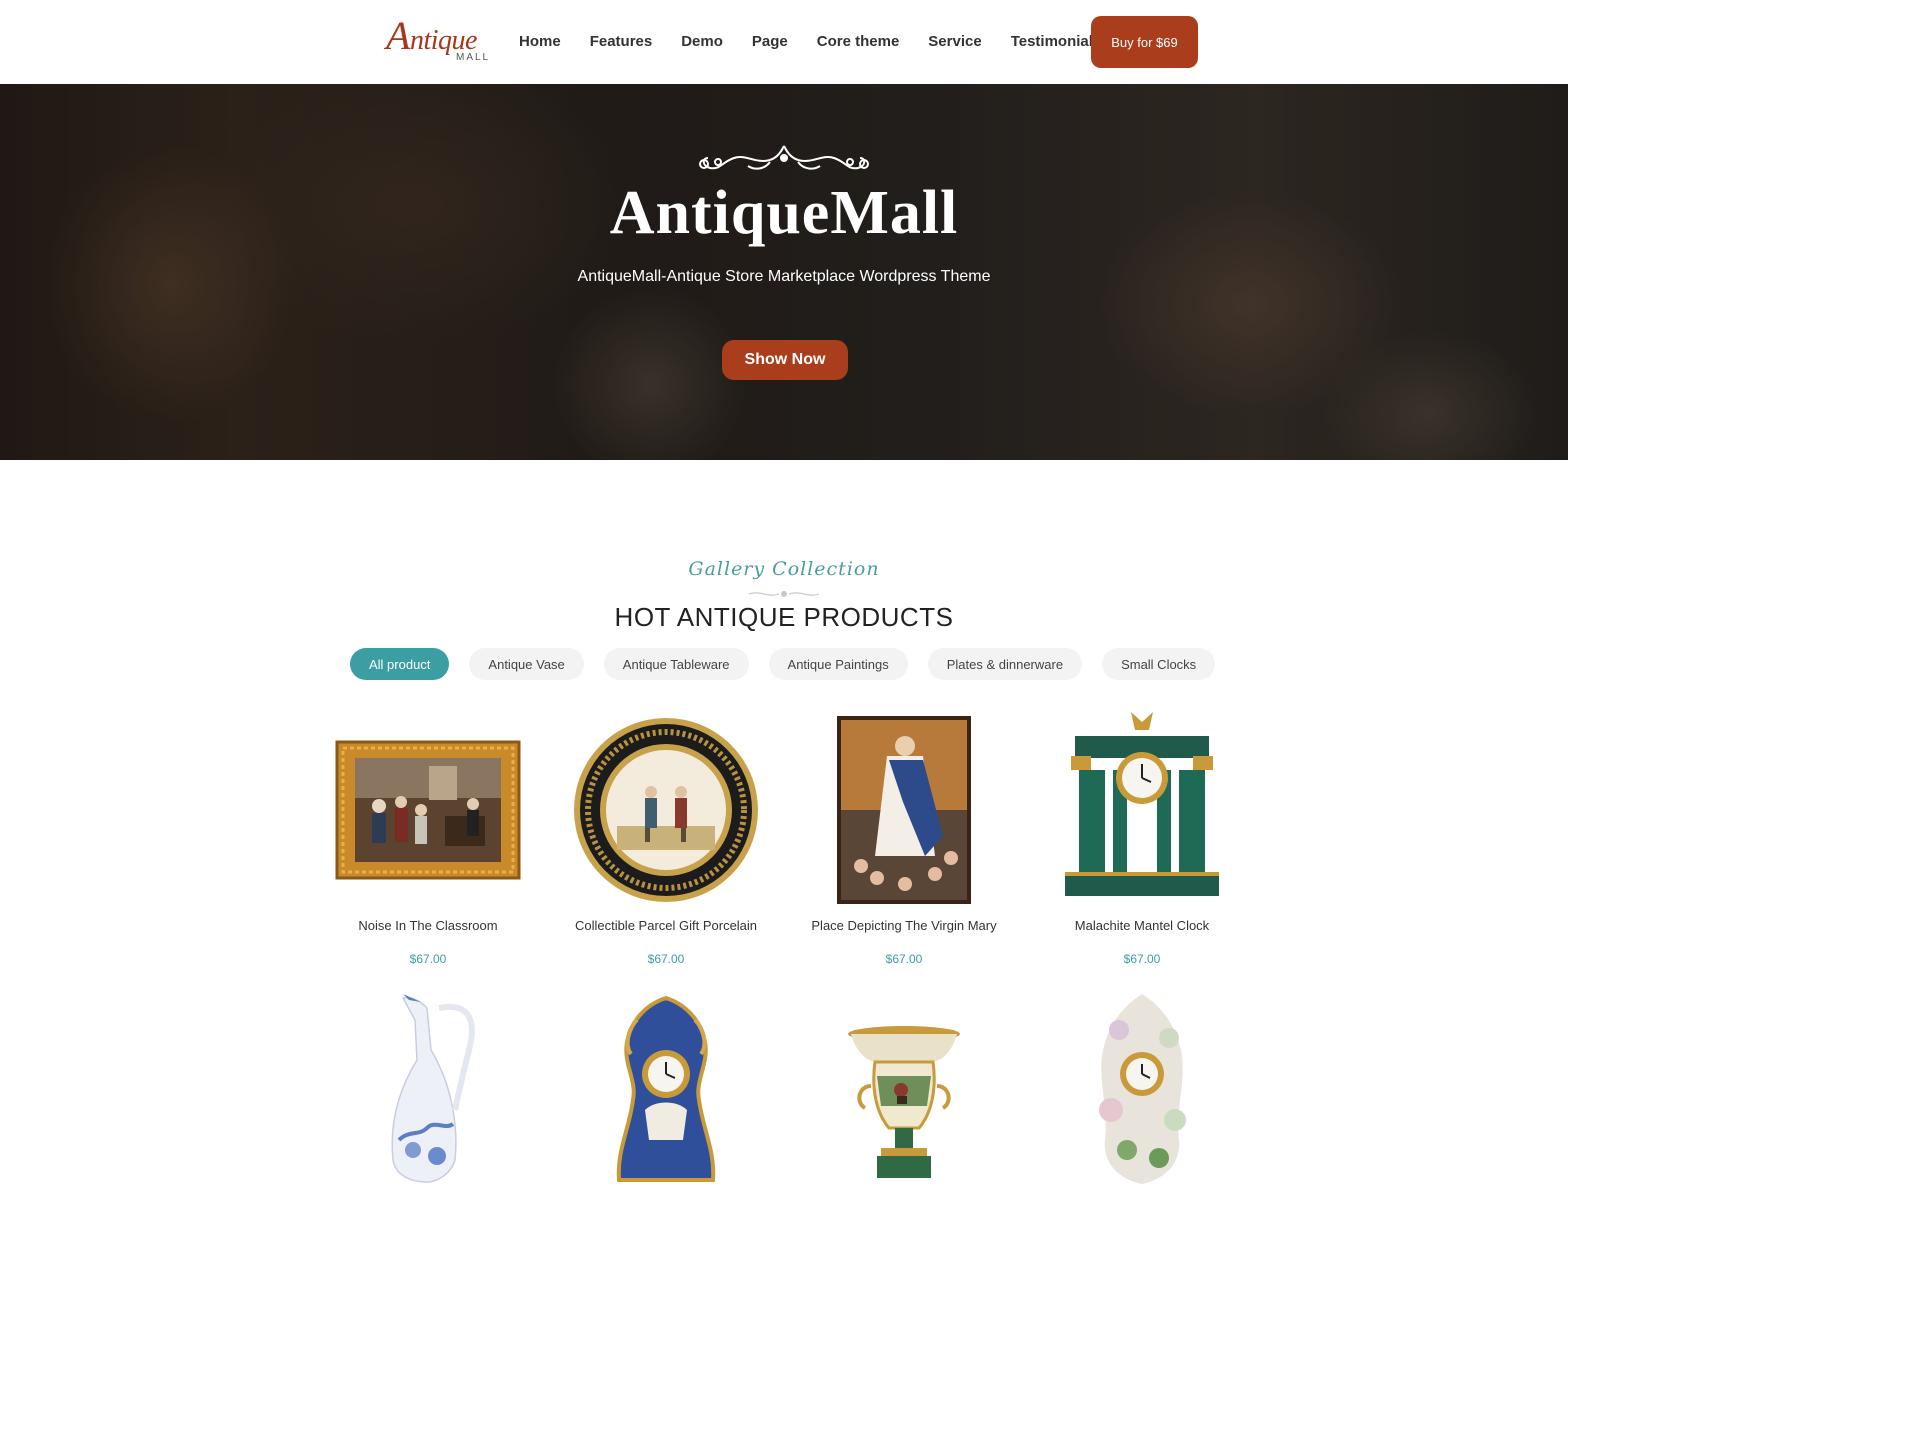 Image resolution: width=1918 pixels, height=1441 pixels. Describe the element at coordinates (666, 810) in the screenshot. I see `porcelain-plate-icon` at that location.